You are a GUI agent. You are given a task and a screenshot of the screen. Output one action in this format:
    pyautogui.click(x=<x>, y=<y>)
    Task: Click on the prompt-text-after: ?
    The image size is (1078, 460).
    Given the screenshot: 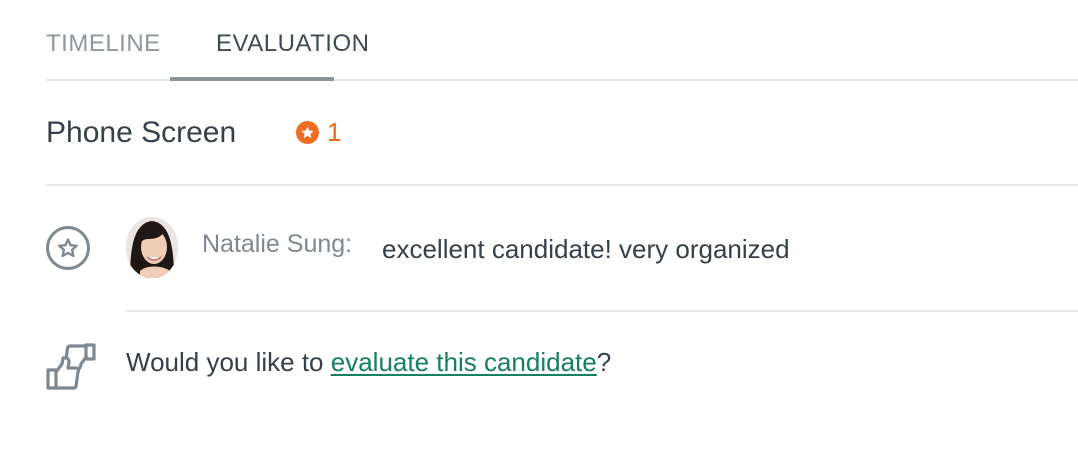 What is the action you would take?
    pyautogui.click(x=604, y=362)
    